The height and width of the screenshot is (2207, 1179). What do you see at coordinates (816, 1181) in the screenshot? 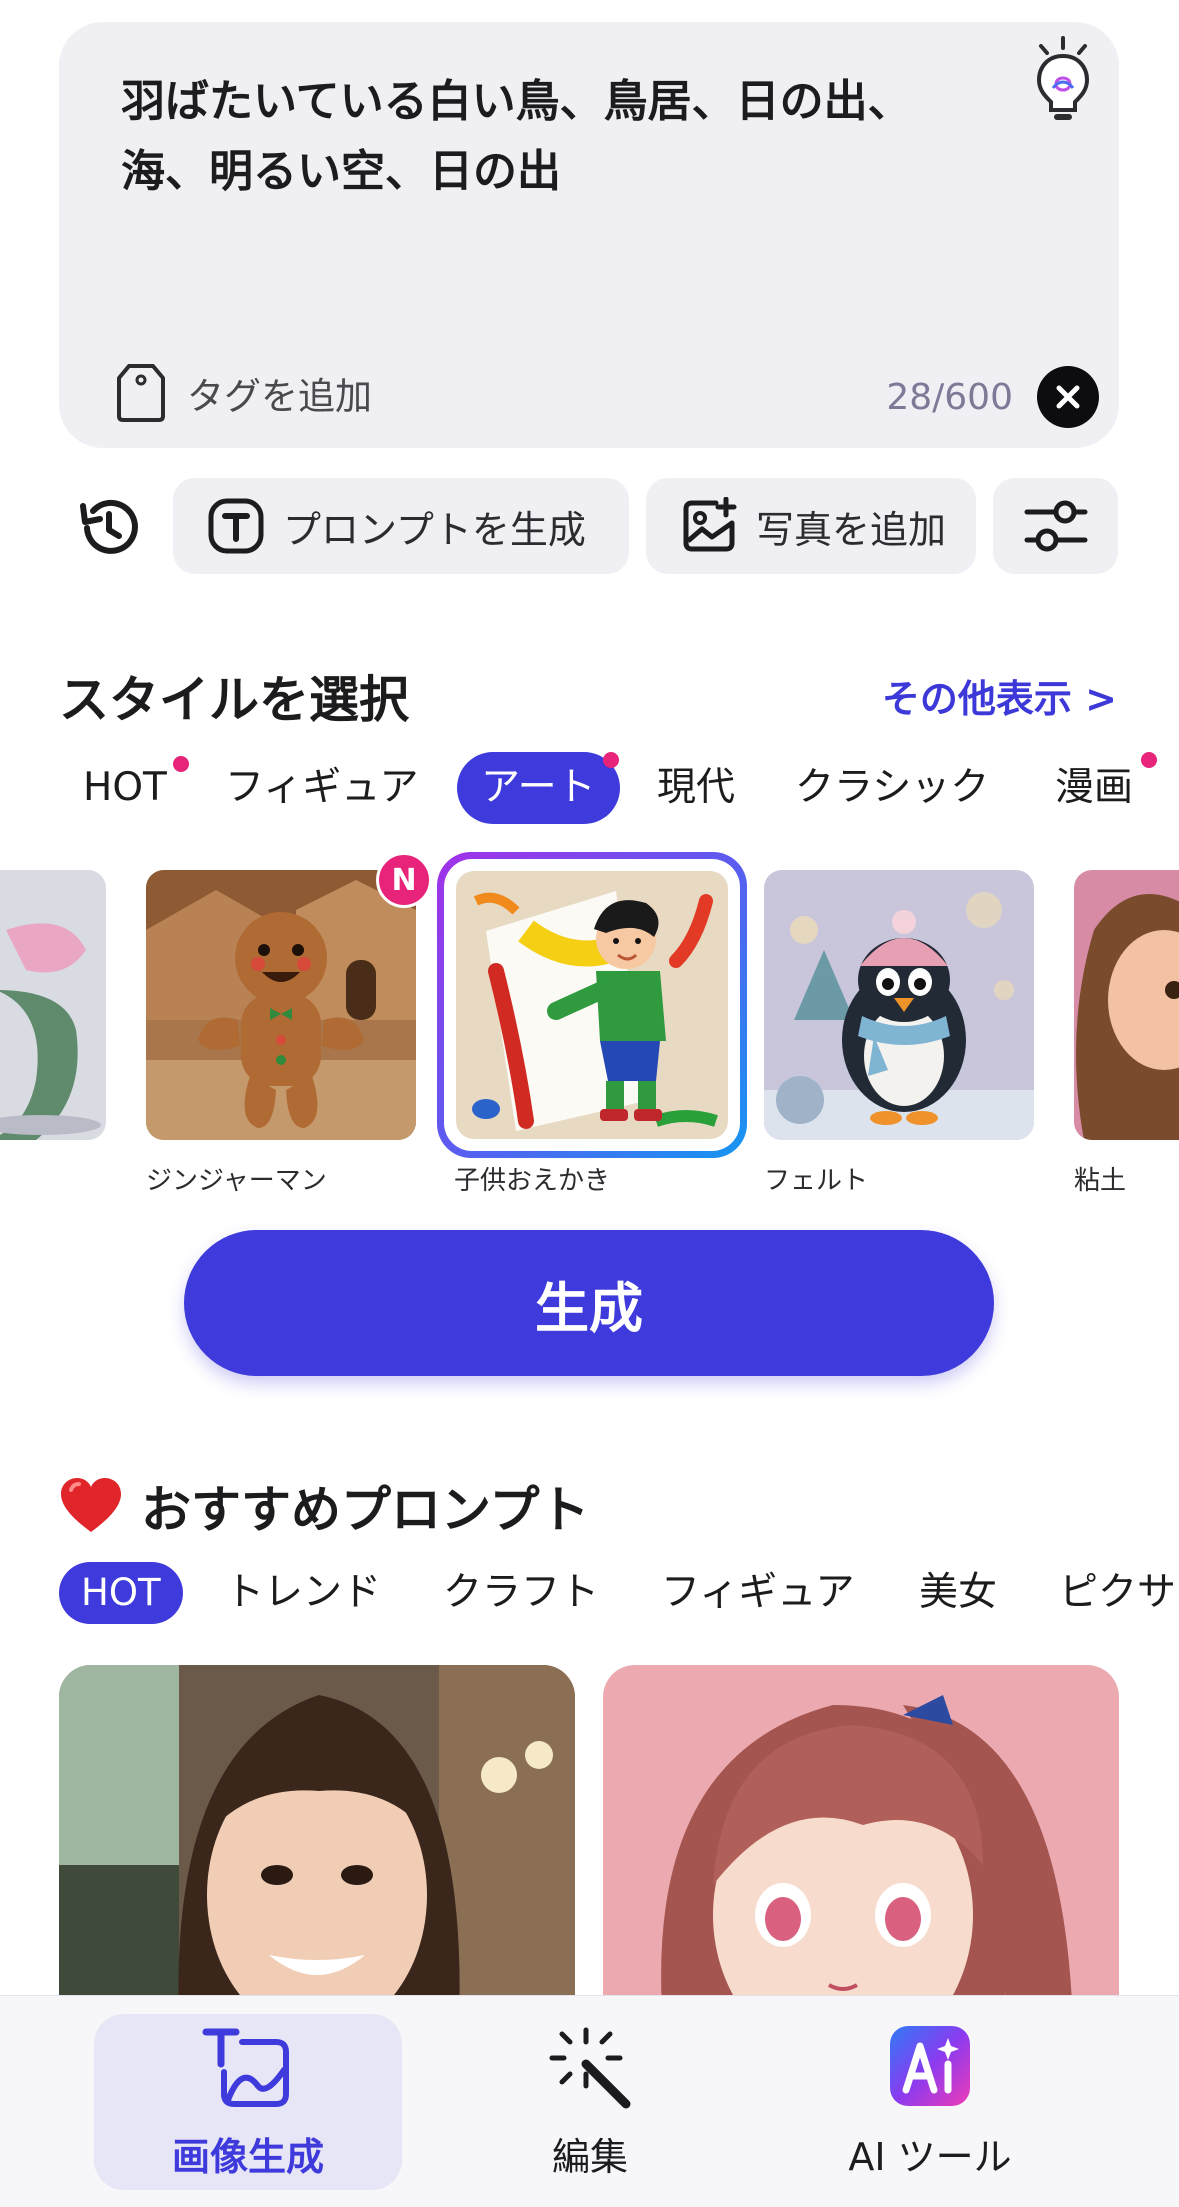
I see `style-caption: フェルト` at bounding box center [816, 1181].